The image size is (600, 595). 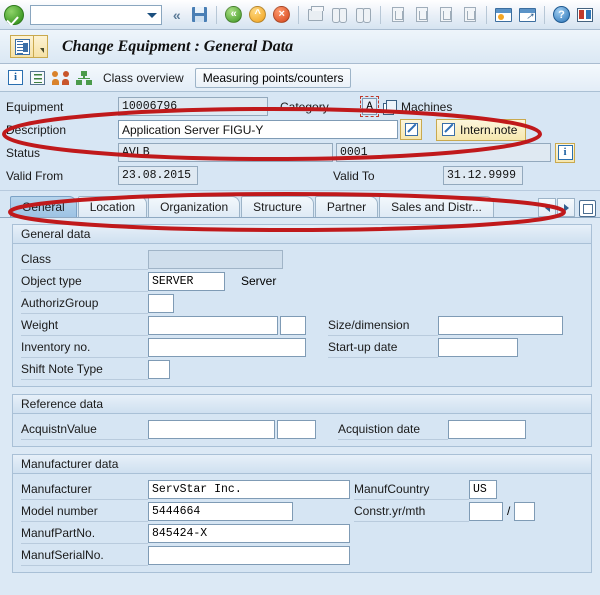 What do you see at coordinates (339, 14) in the screenshot?
I see `find-icon` at bounding box center [339, 14].